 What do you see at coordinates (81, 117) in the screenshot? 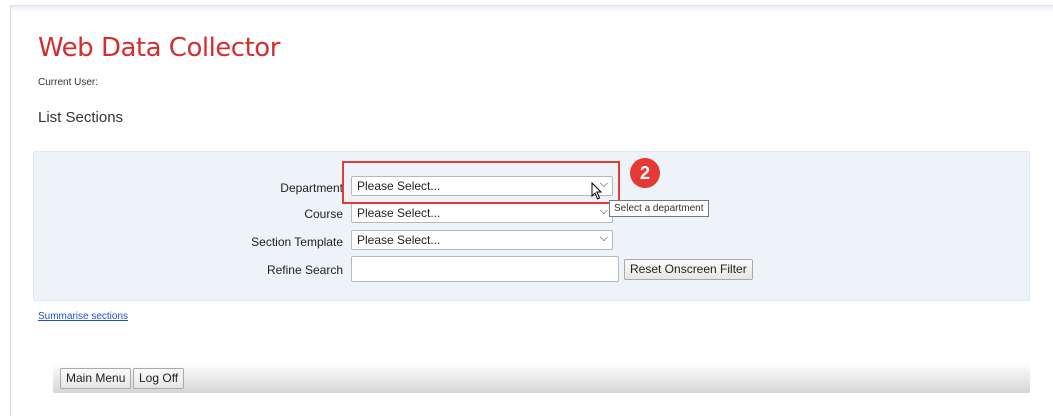
I see `page-heading: List Sections` at bounding box center [81, 117].